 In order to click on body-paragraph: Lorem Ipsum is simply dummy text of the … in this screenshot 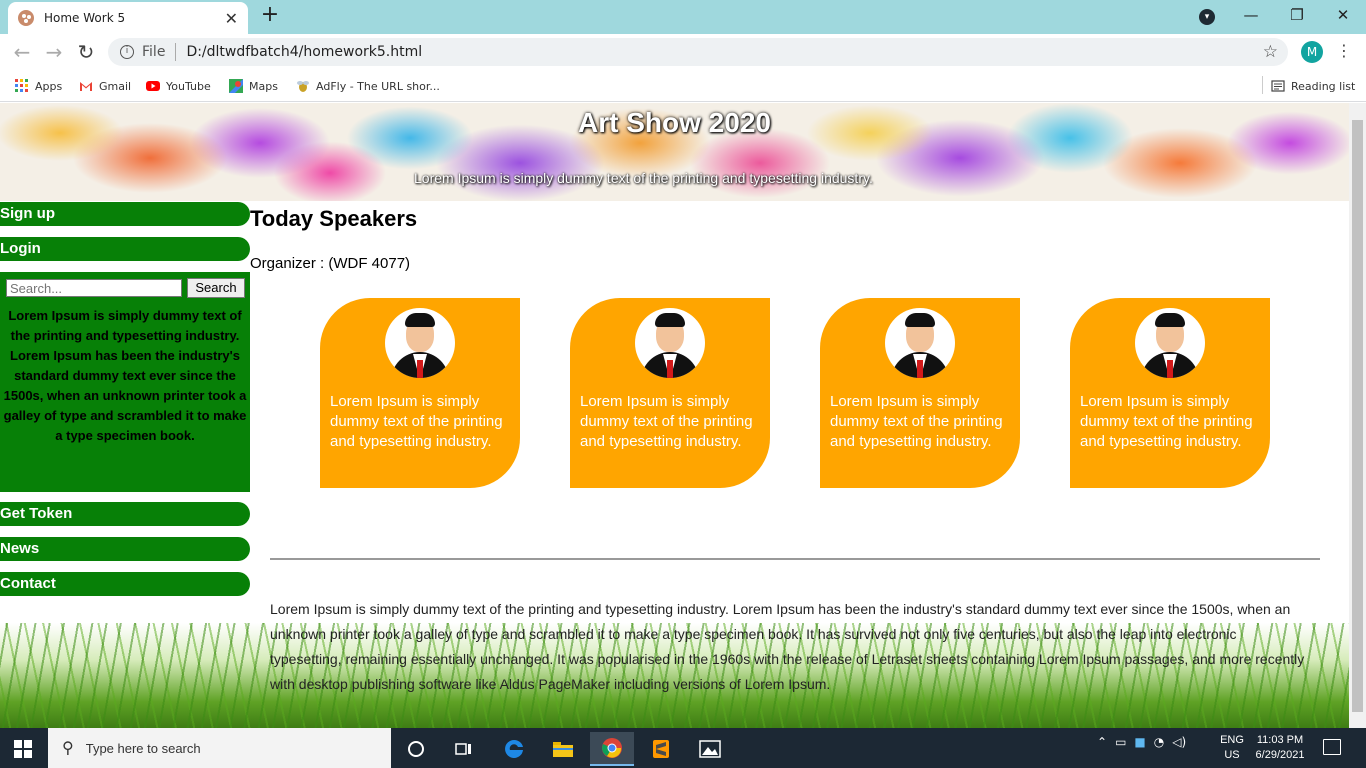, I will do `click(787, 646)`.